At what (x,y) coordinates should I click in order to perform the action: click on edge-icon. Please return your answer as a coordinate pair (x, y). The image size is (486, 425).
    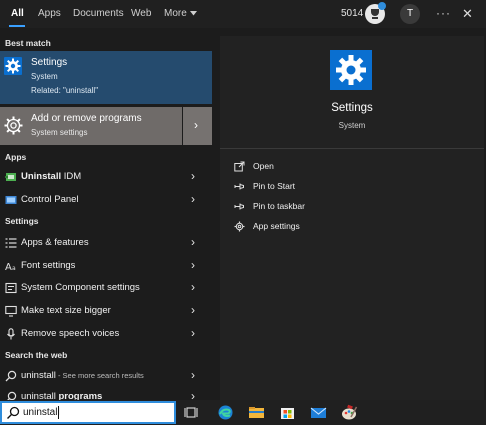
    Looking at the image, I should click on (225, 412).